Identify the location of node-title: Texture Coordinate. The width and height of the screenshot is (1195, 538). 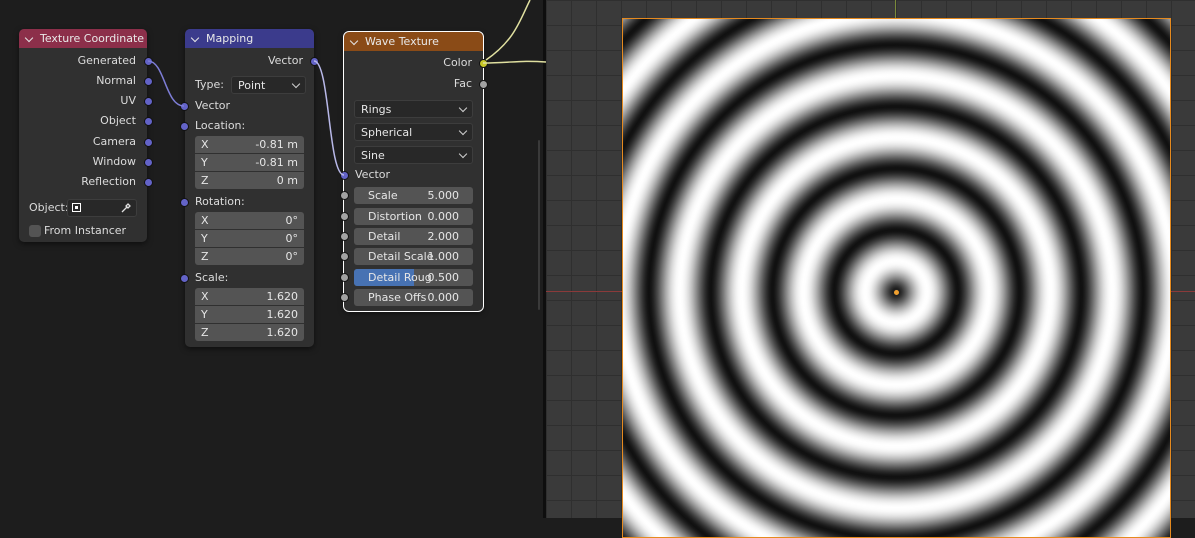
(92, 38).